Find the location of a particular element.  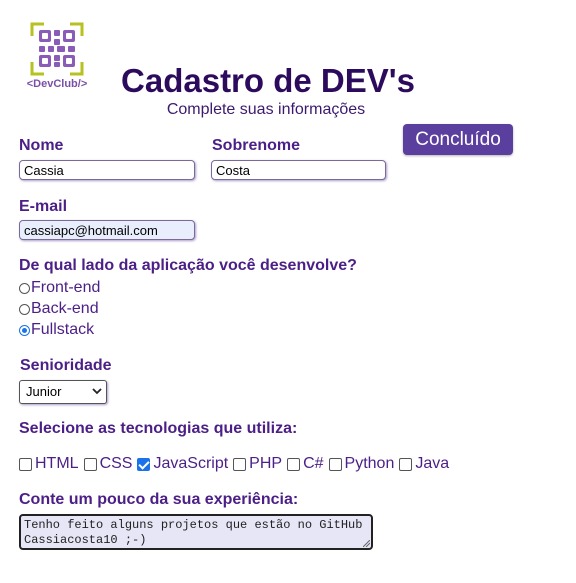

first-name-input is located at coordinates (107, 170).